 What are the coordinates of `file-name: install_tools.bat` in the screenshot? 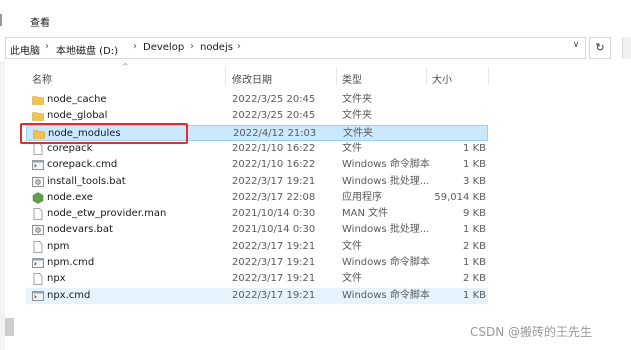 It's located at (86, 181).